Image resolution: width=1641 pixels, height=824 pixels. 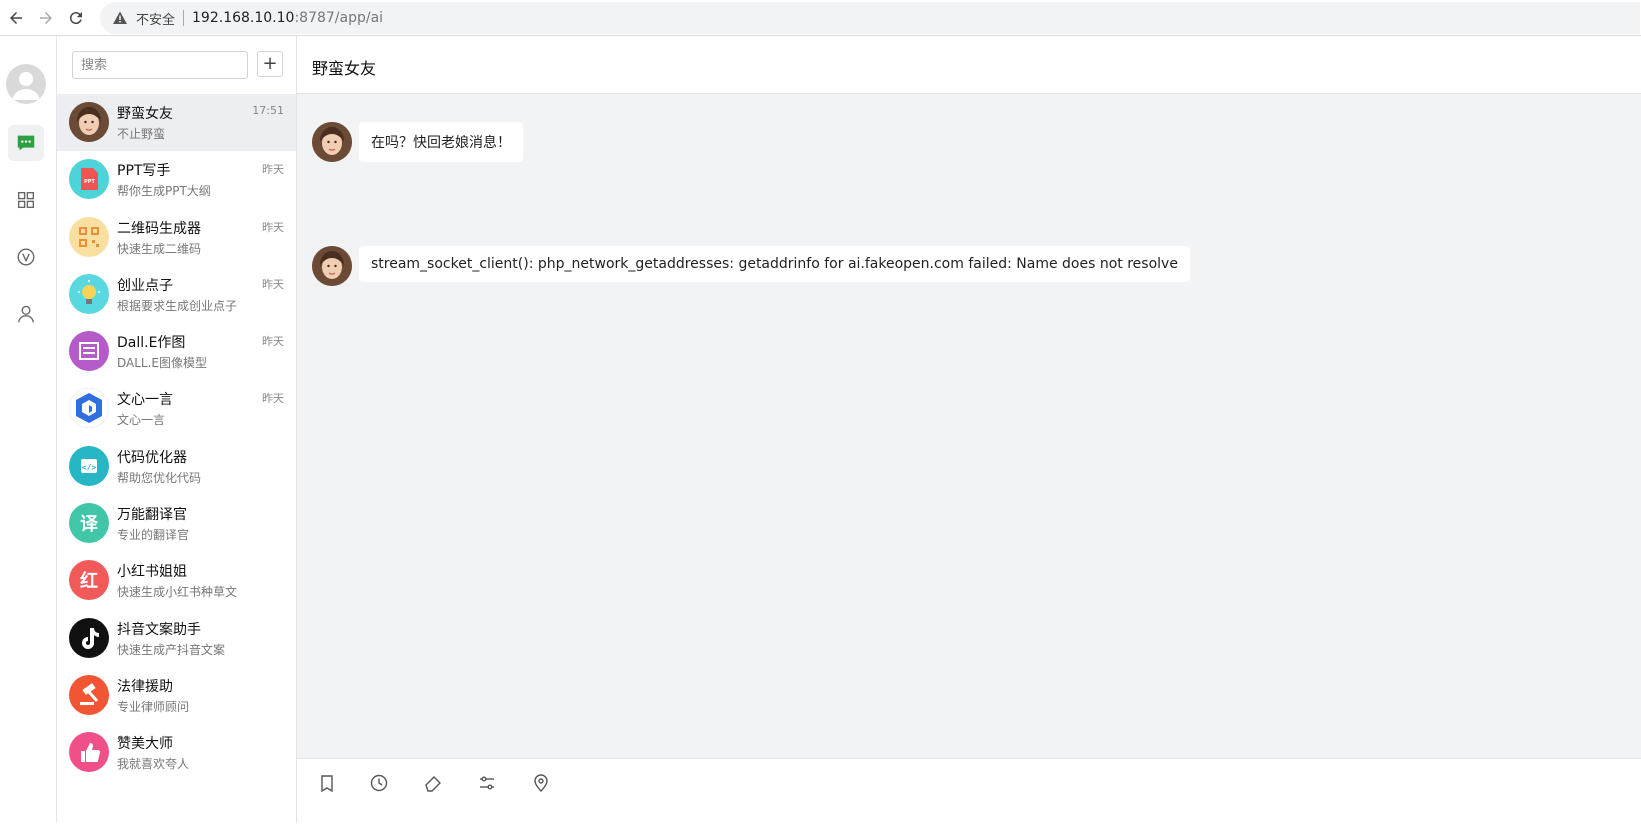 What do you see at coordinates (145, 744) in the screenshot?
I see `conversation-title: 赞美大师` at bounding box center [145, 744].